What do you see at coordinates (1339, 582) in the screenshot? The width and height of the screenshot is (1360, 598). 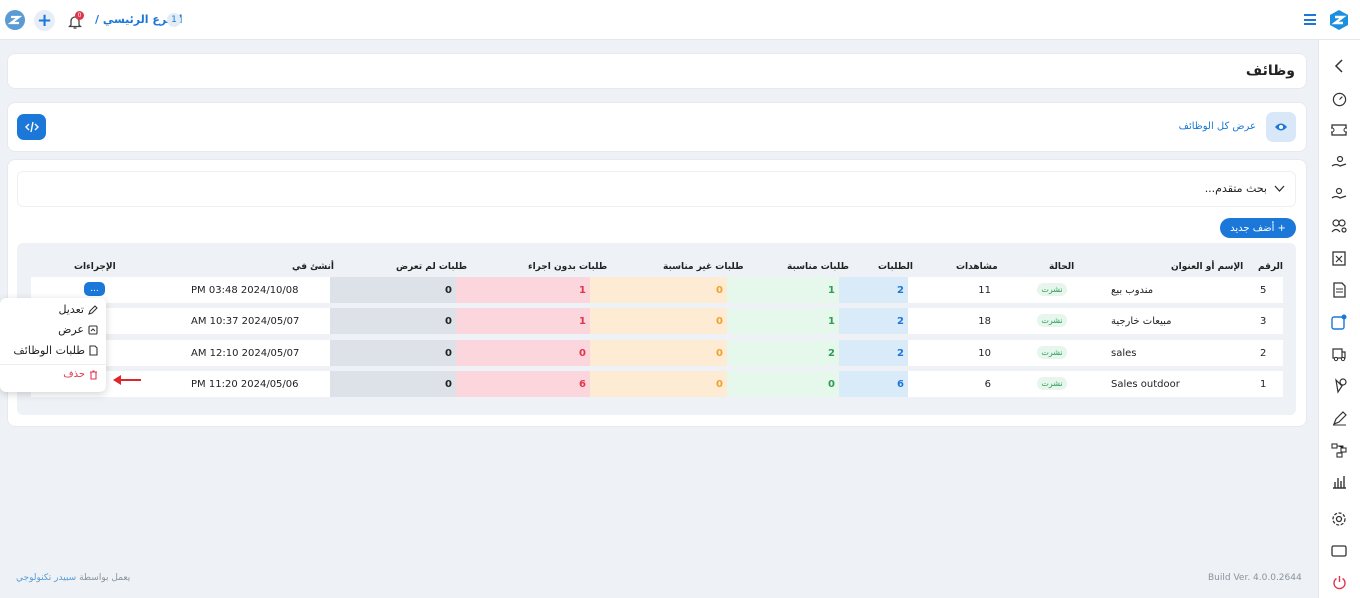 I see `power-logout-icon` at bounding box center [1339, 582].